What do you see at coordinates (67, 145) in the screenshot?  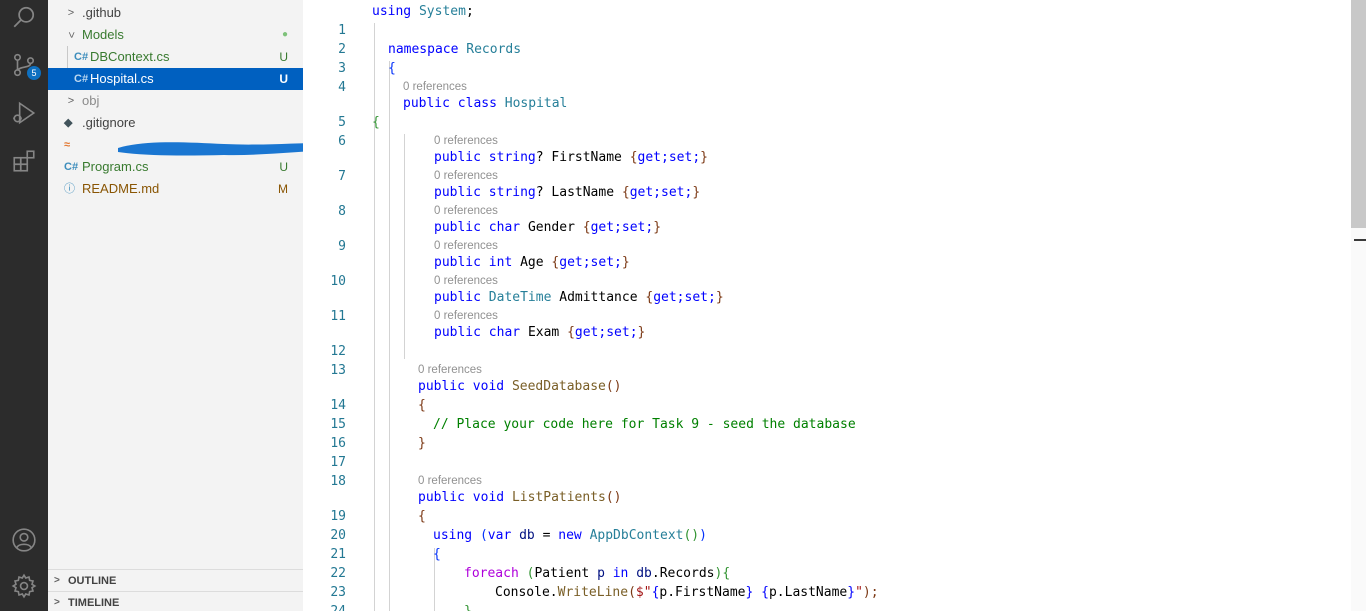 I see `rss-file-icon: ≈` at bounding box center [67, 145].